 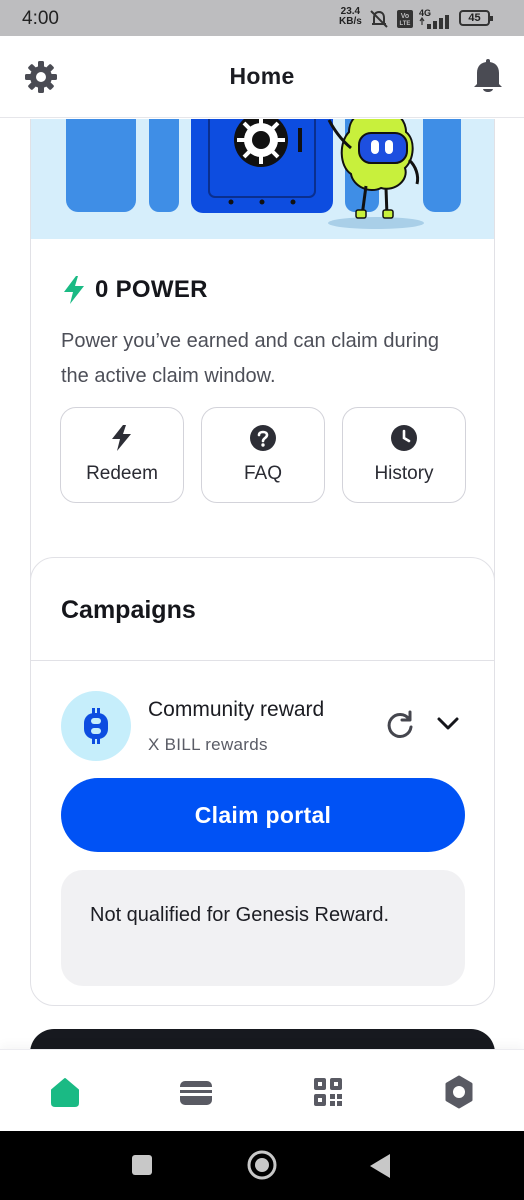 What do you see at coordinates (448, 724) in the screenshot?
I see `chevron-down-icon` at bounding box center [448, 724].